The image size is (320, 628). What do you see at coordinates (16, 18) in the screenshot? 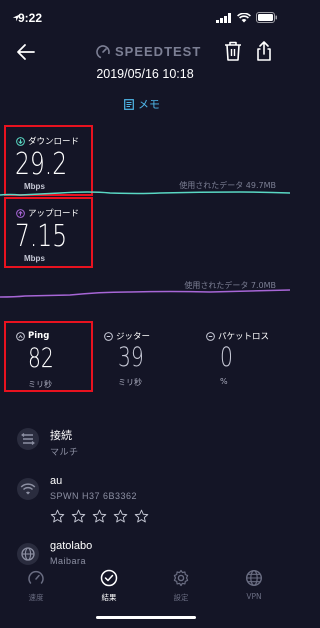
I see `location-arrow-icon` at bounding box center [16, 18].